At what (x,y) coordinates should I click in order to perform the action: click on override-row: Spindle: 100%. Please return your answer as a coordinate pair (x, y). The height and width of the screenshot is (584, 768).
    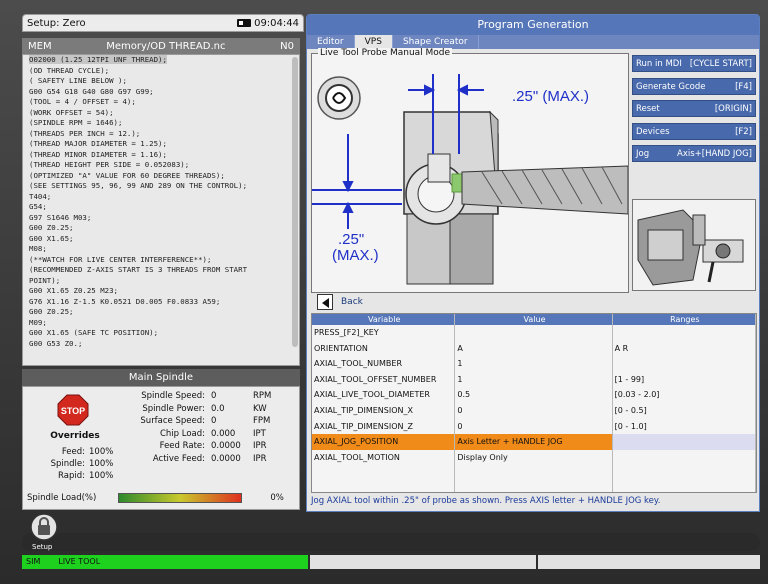
    Looking at the image, I should click on (82, 464).